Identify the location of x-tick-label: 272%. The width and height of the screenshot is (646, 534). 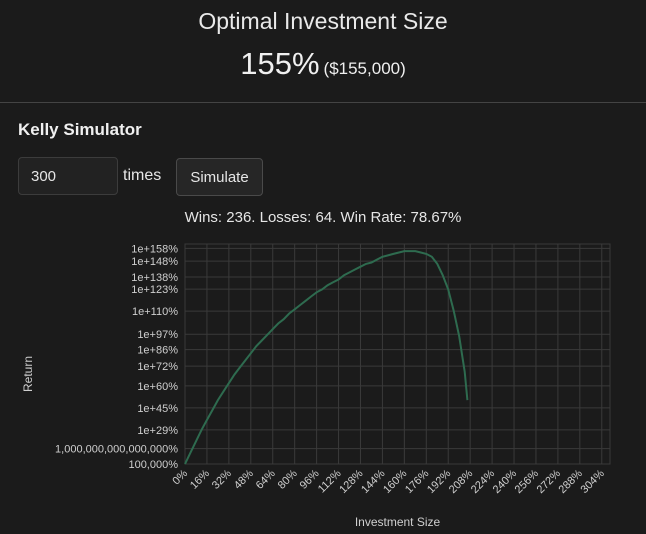
(549, 481).